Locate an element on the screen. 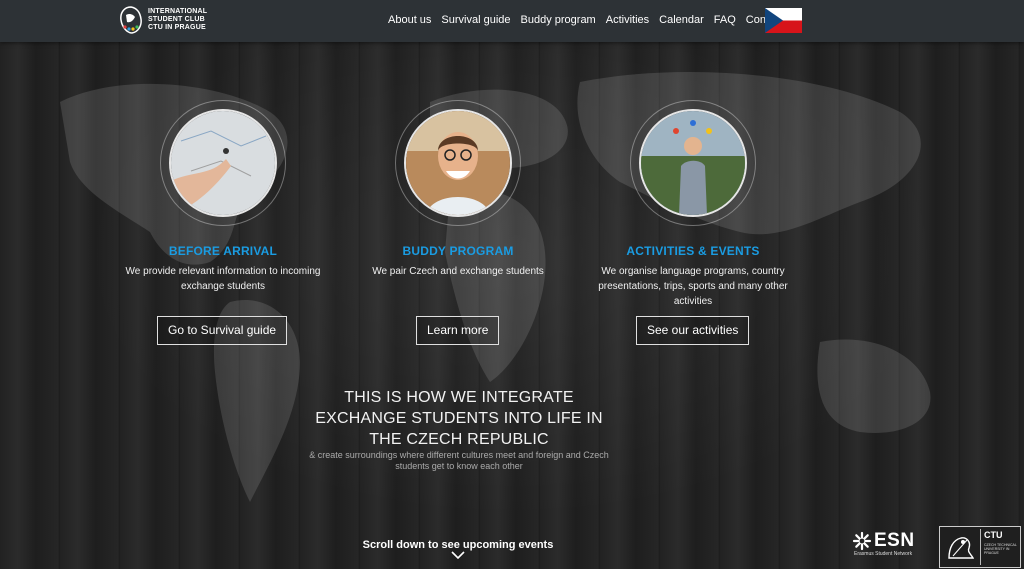  nav-activities: Activities is located at coordinates (627, 20).